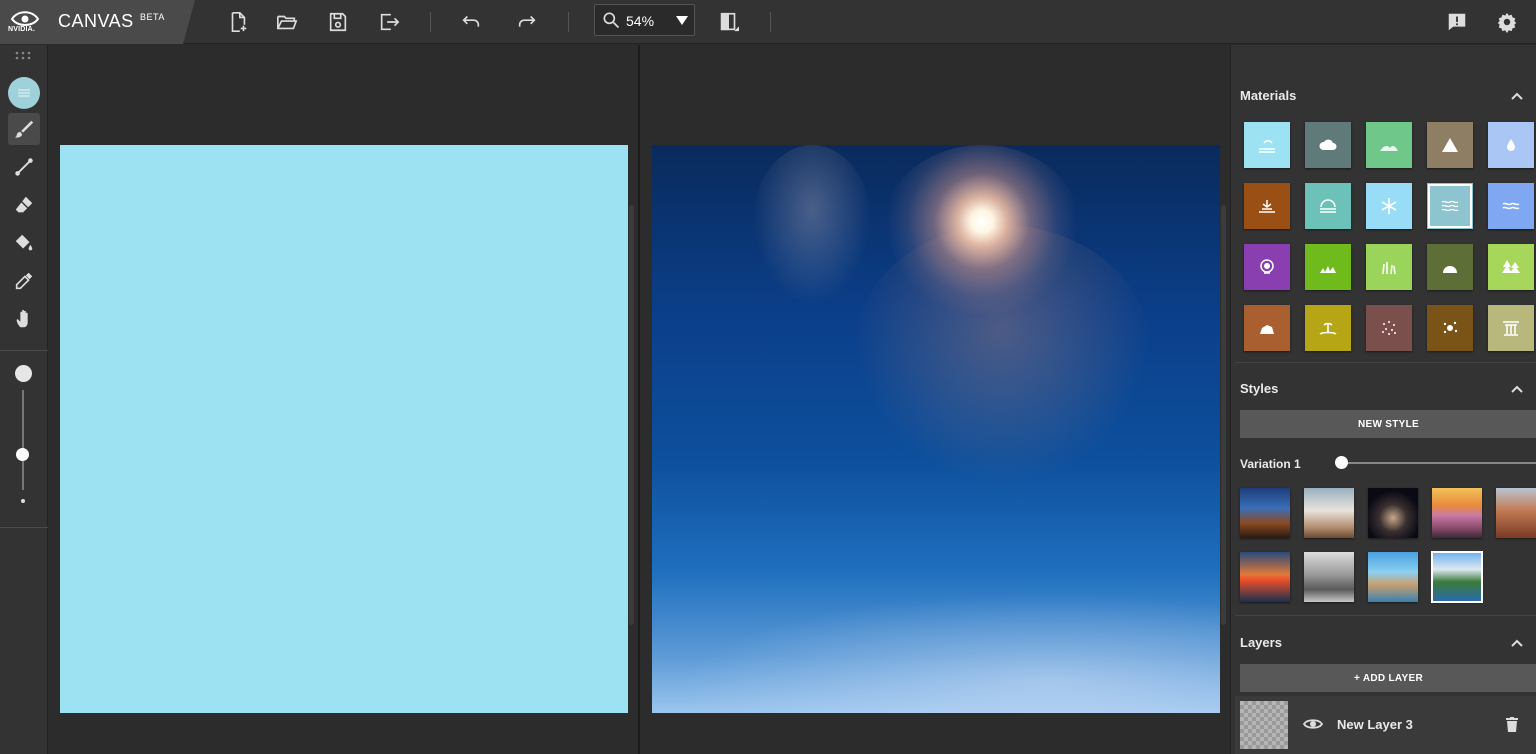  Describe the element at coordinates (1389, 145) in the screenshot. I see `hill-material` at that location.